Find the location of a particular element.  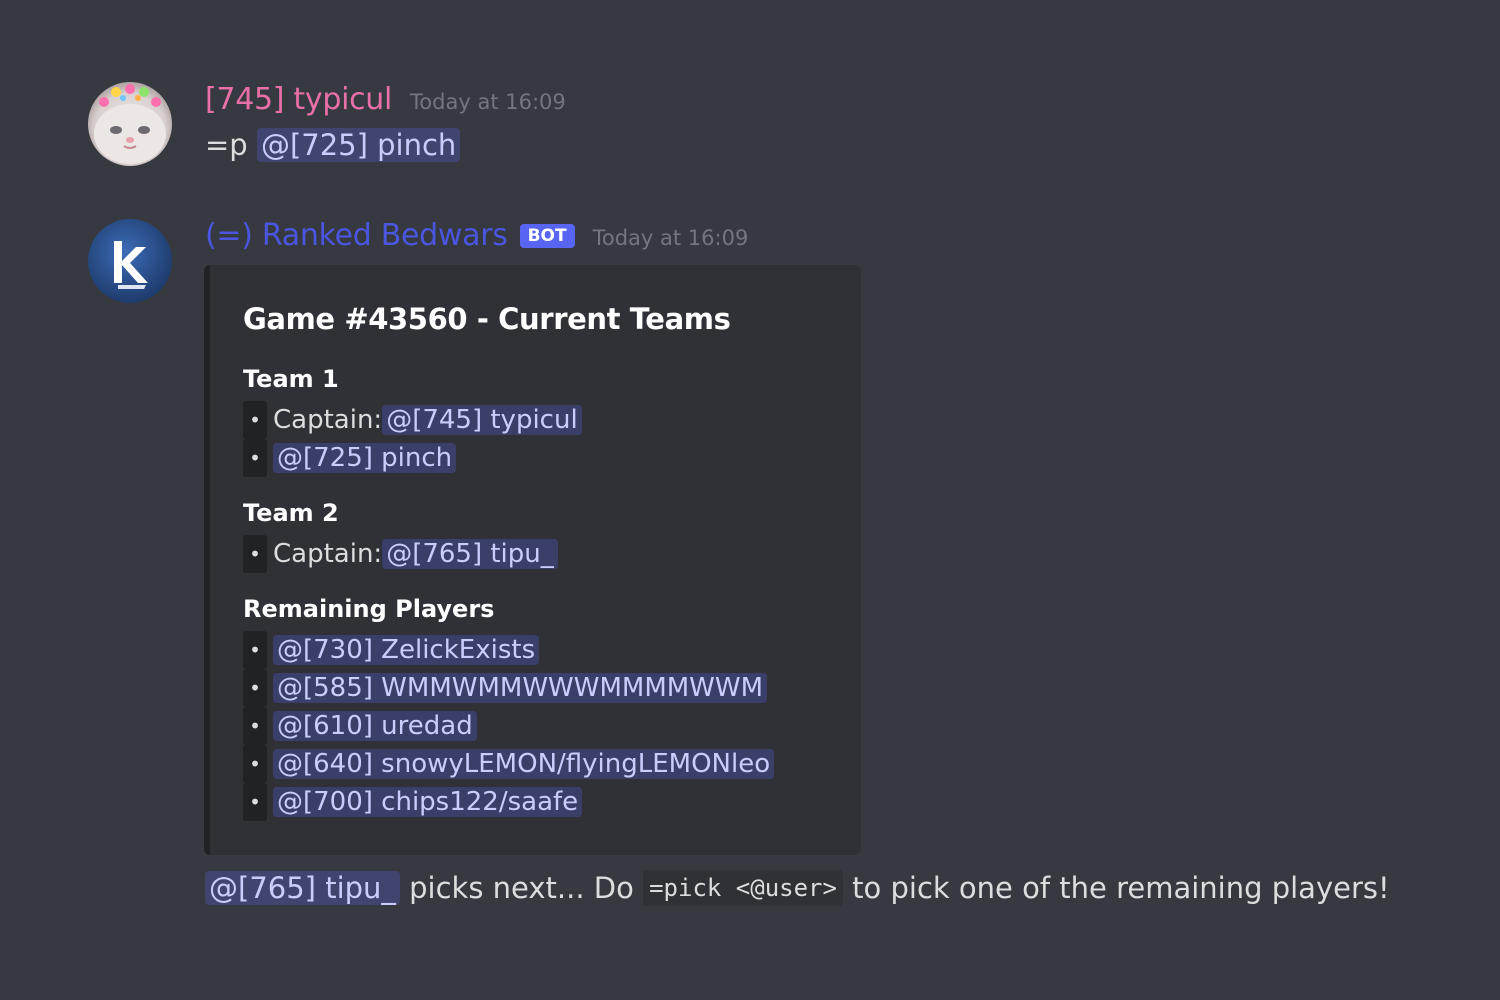

field-name-team-1: Team 1 is located at coordinates (291, 379).